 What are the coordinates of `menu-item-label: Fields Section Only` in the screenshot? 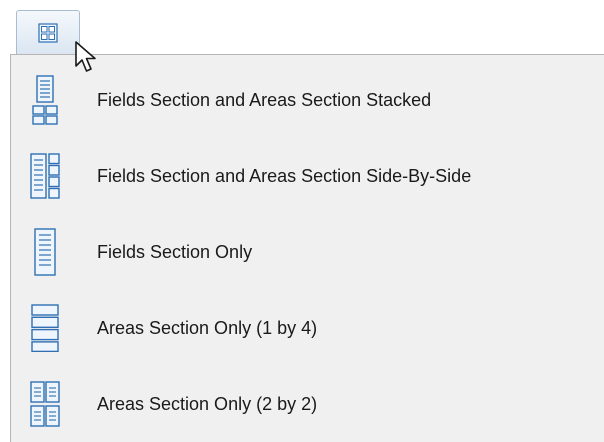 It's located at (175, 251).